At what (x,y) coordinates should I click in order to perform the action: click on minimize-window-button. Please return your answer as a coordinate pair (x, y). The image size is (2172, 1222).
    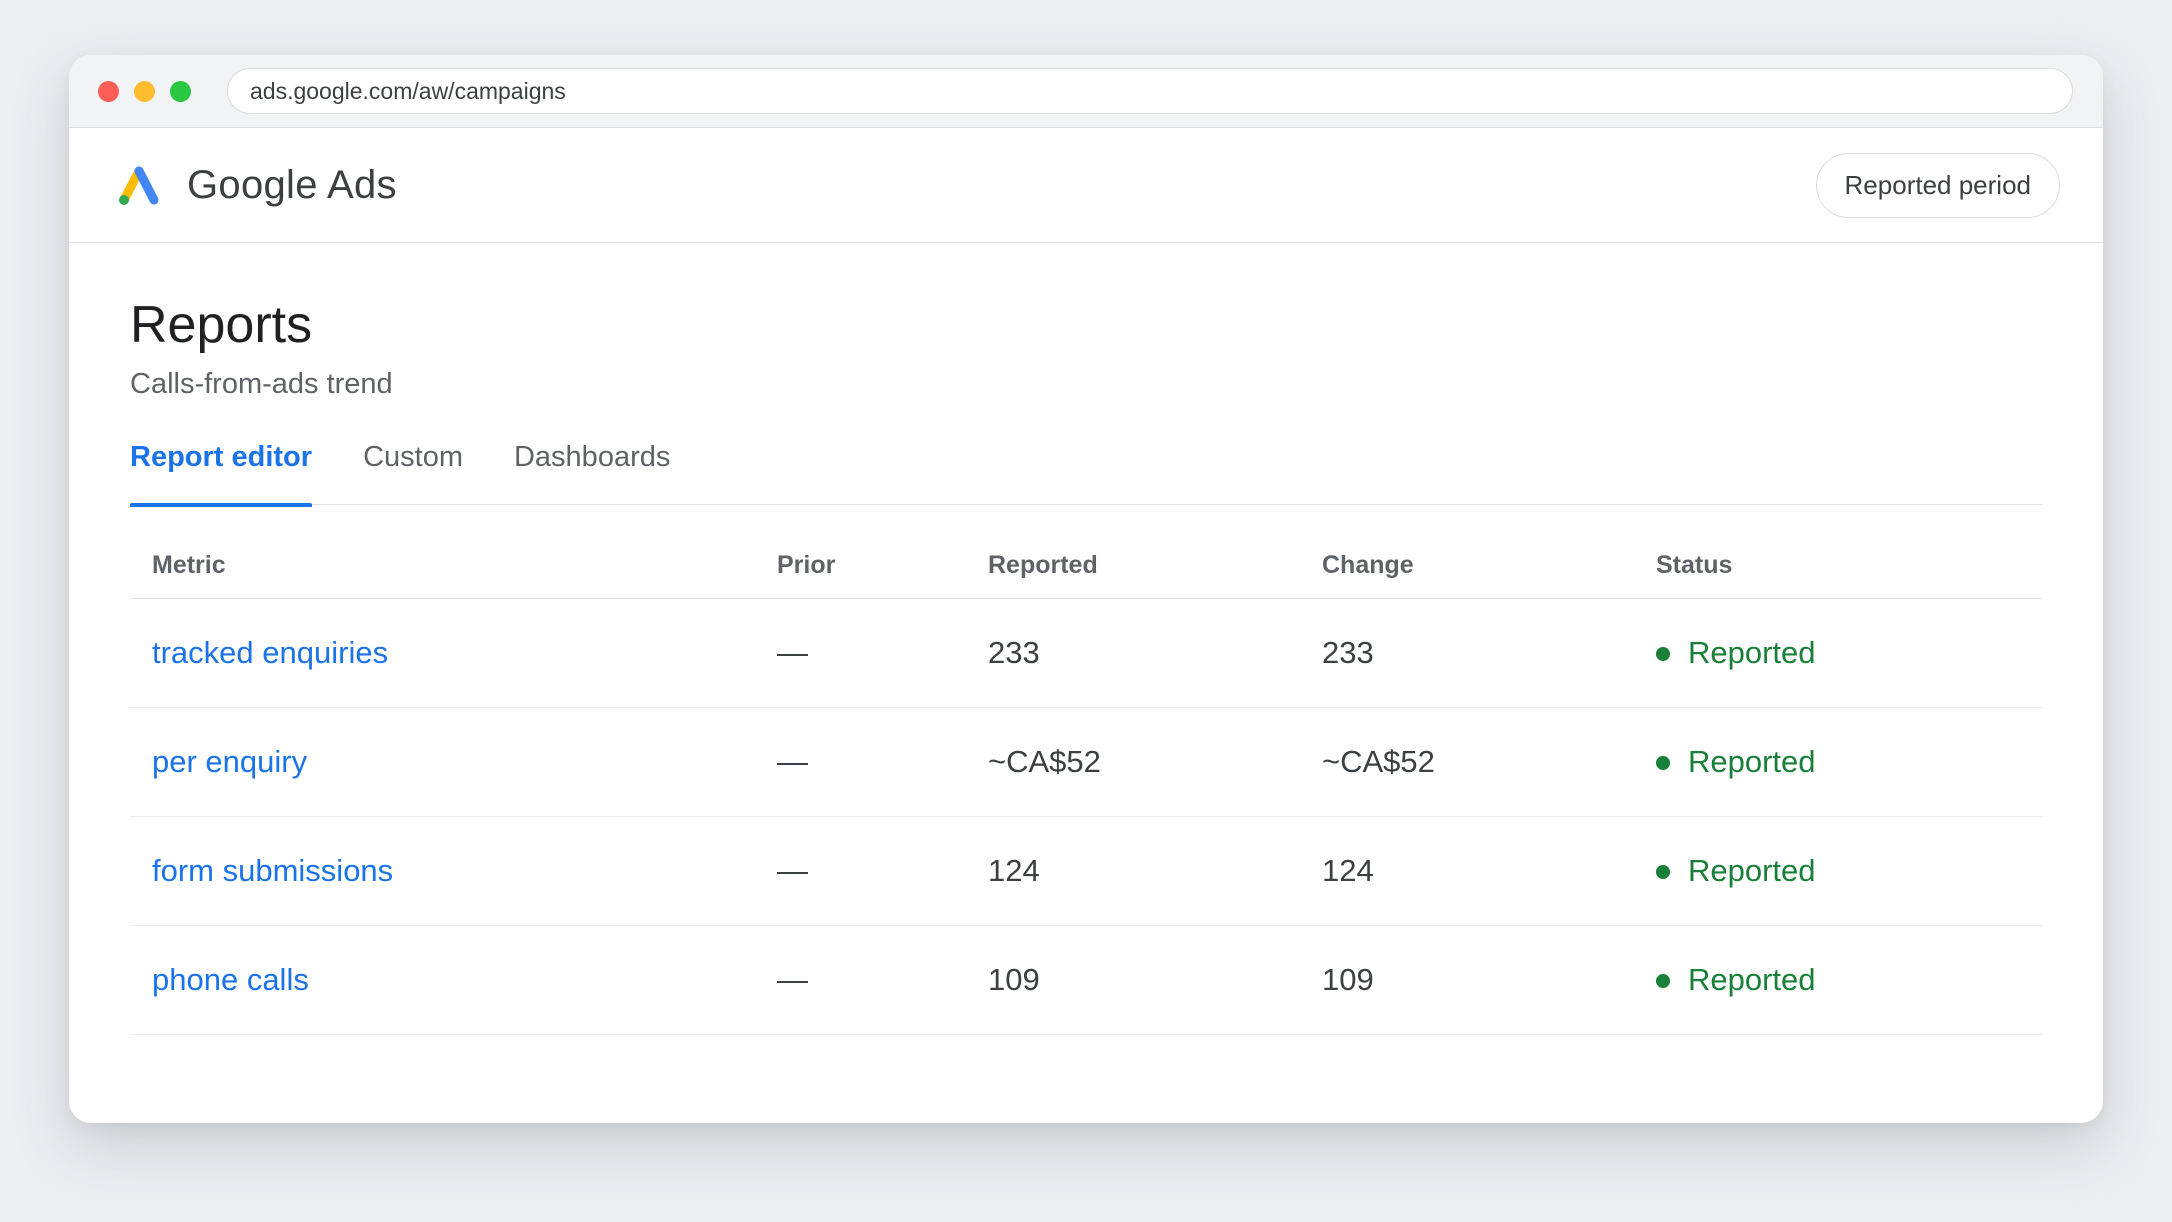
    Looking at the image, I should click on (144, 91).